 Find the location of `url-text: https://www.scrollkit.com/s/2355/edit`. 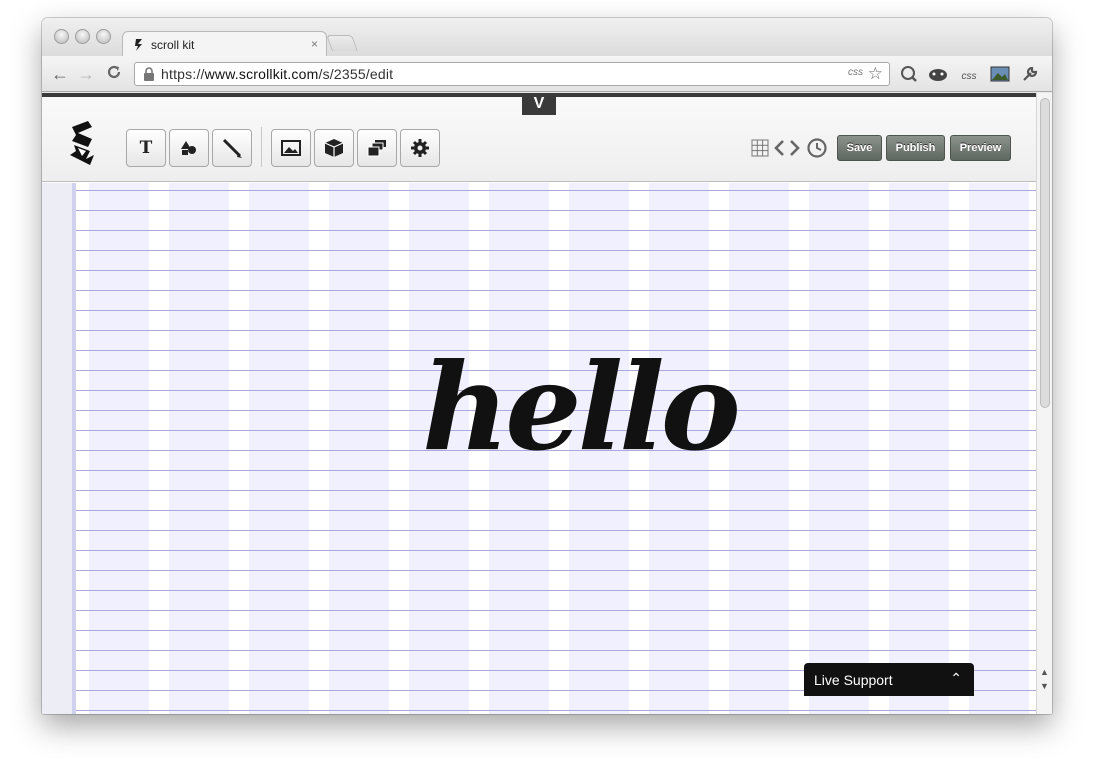

url-text: https://www.scrollkit.com/s/2355/edit is located at coordinates (277, 74).